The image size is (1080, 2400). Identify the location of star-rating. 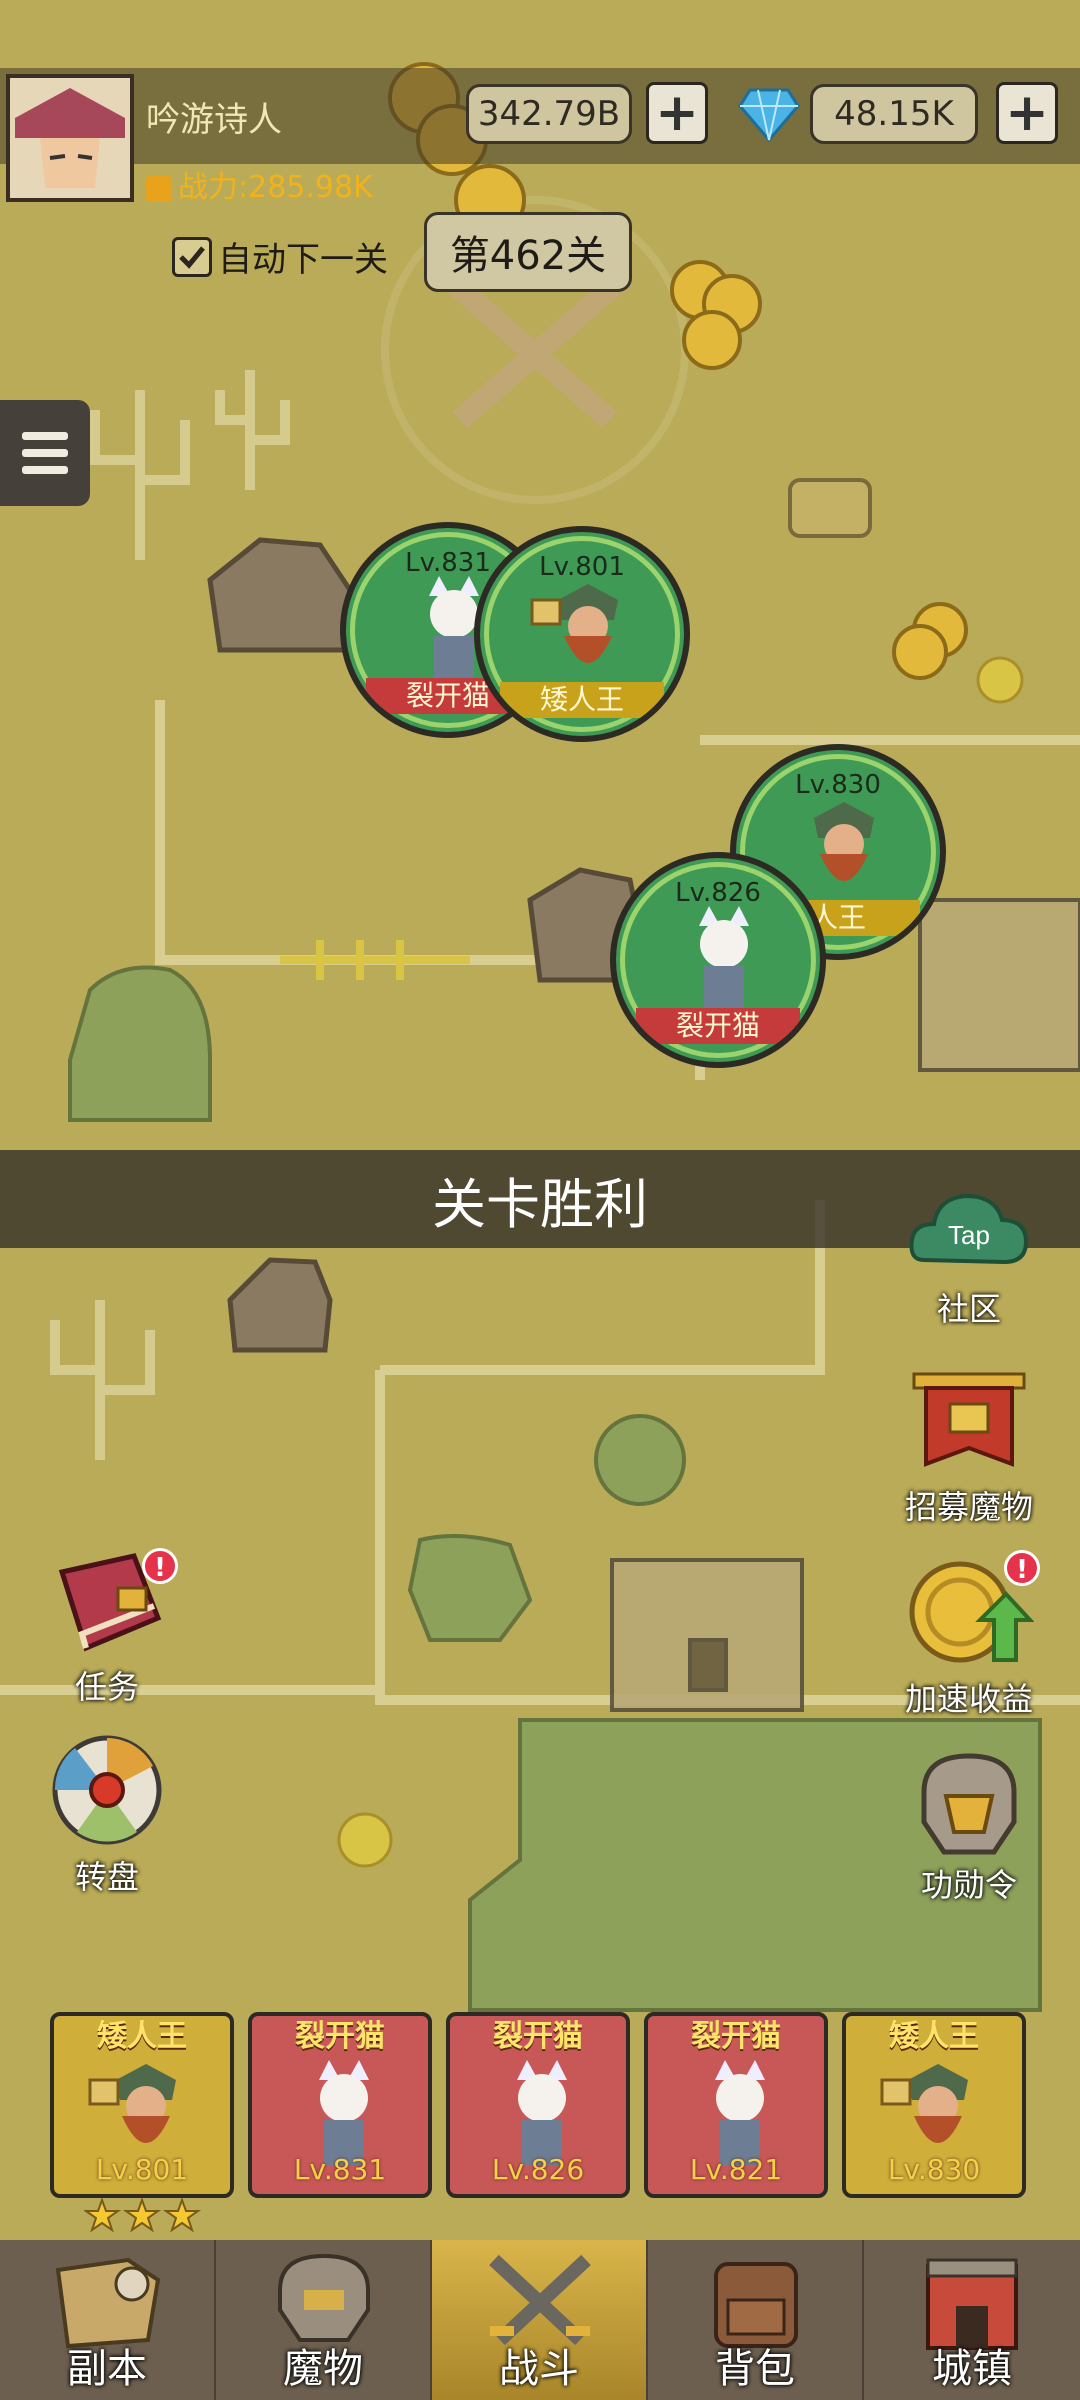
(141, 2215).